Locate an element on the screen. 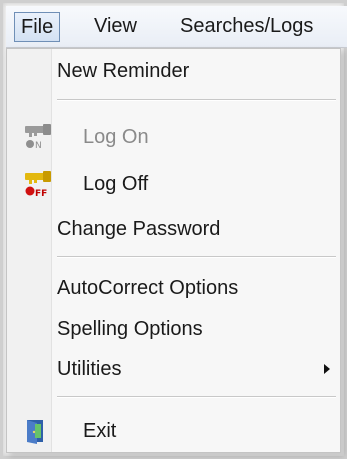 This screenshot has height=459, width=347. menu-item-label: Log On is located at coordinates (116, 137).